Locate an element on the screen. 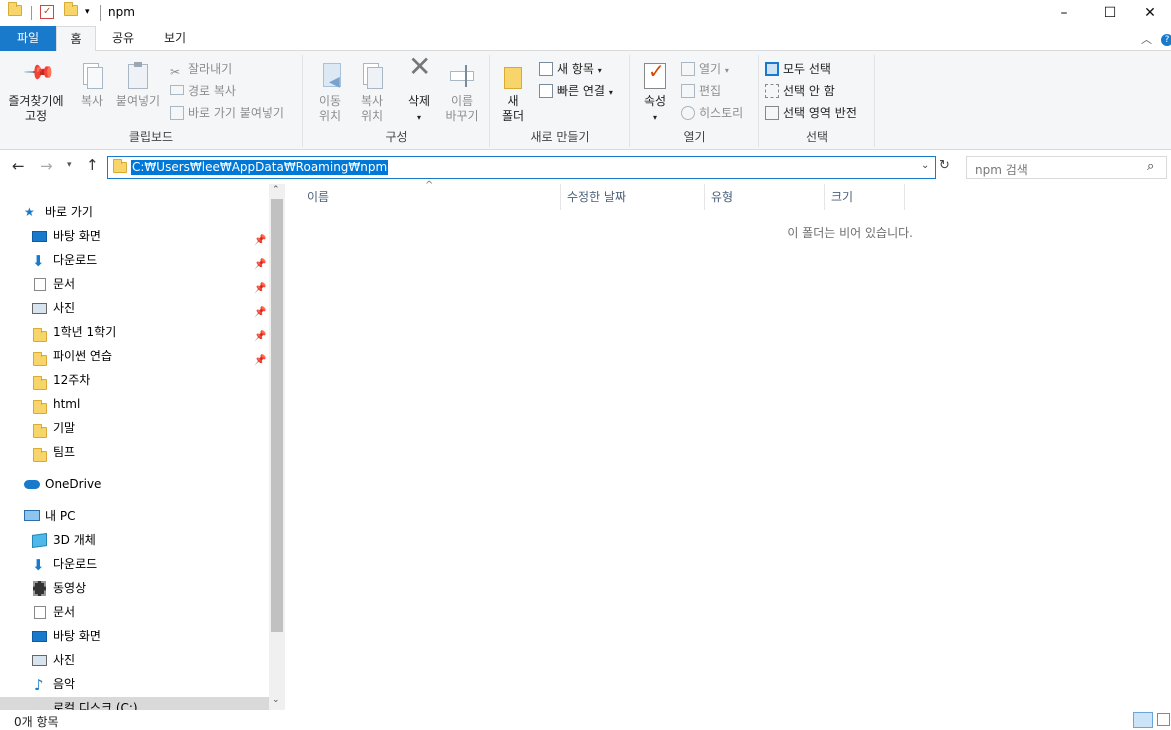 The width and height of the screenshot is (1171, 730). nav-item-folder: 기말 is located at coordinates (53, 428).